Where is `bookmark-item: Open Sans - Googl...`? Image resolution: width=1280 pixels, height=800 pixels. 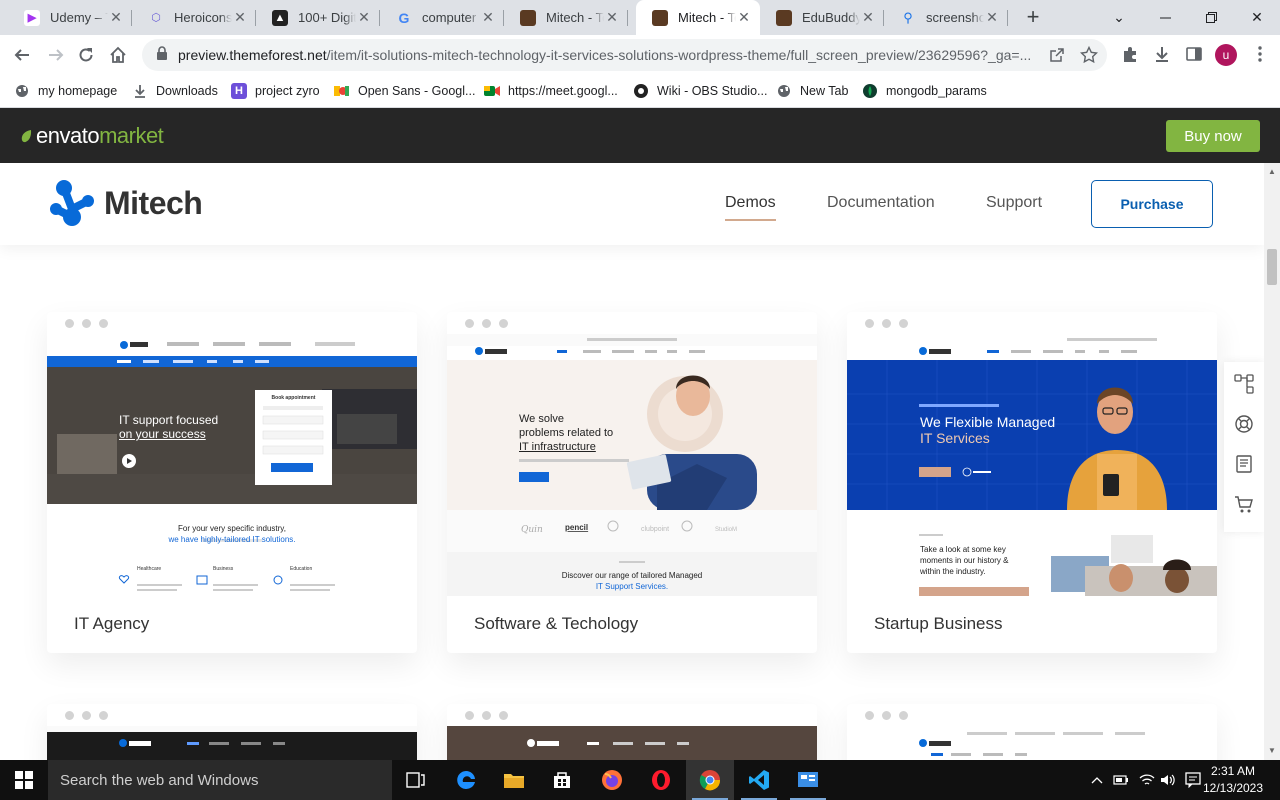 bookmark-item: Open Sans - Googl... is located at coordinates (404, 91).